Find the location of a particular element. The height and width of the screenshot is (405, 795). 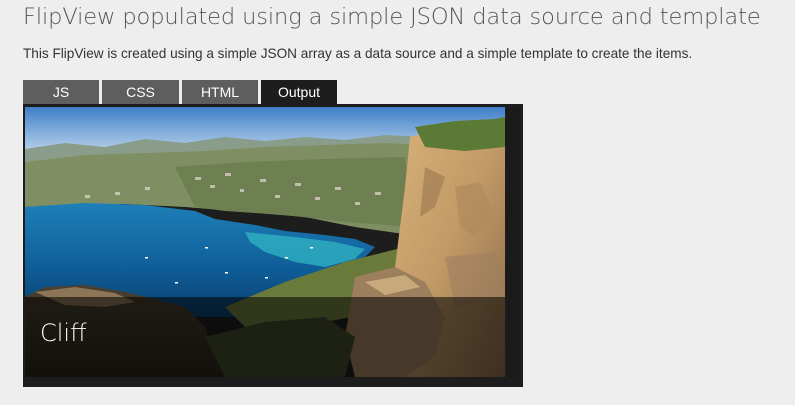

tab-js: JS is located at coordinates (61, 92).